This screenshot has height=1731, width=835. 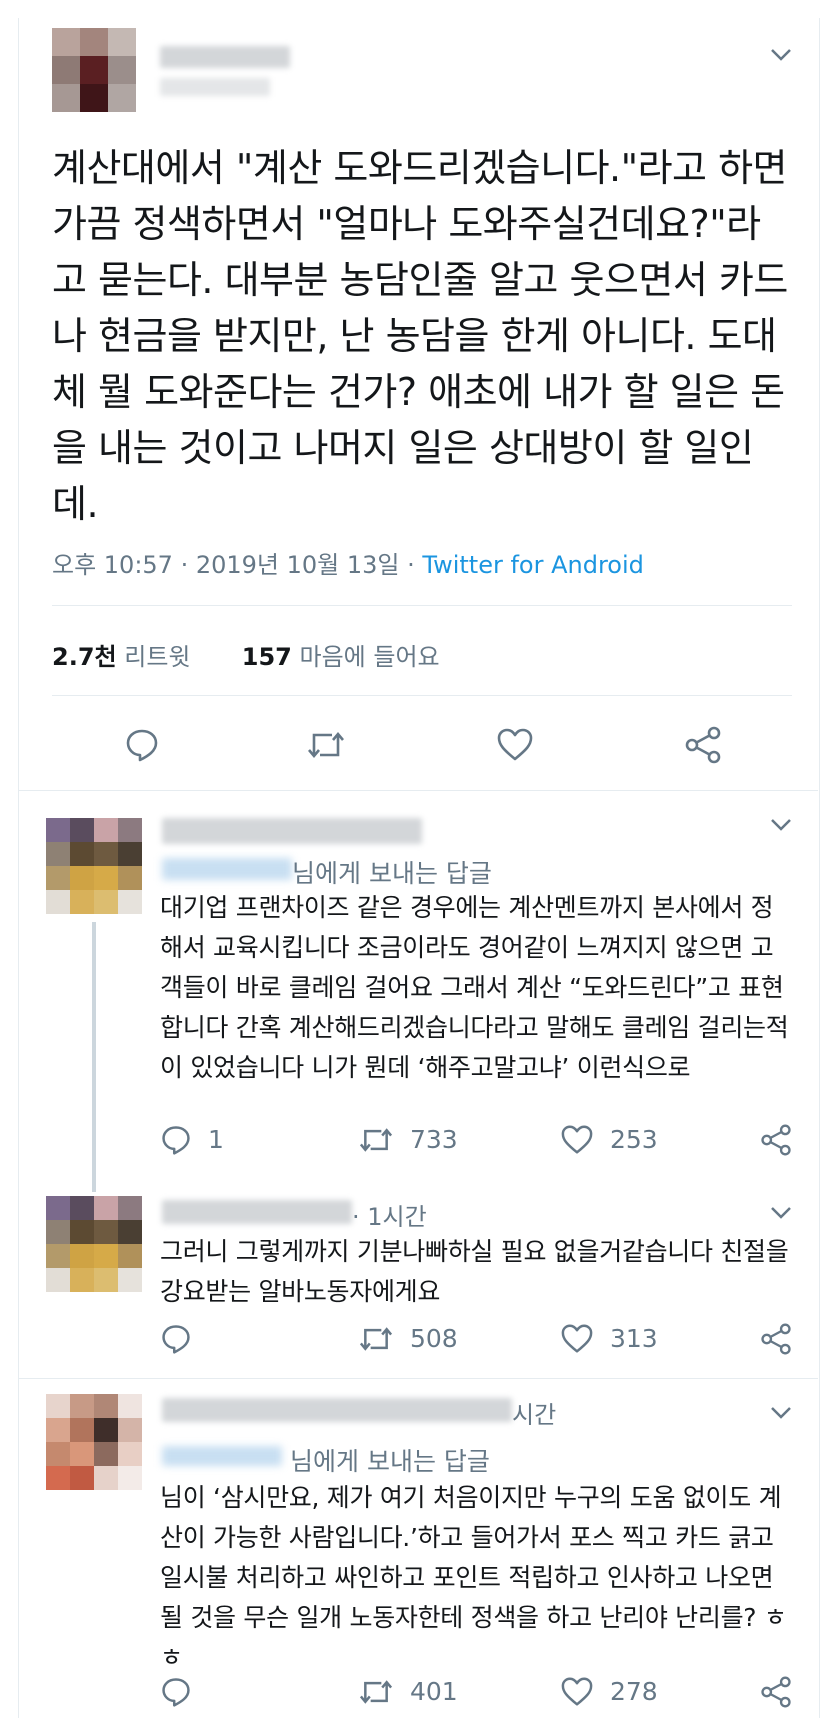 What do you see at coordinates (222, 1456) in the screenshot?
I see `reply-3-replying-to-handle` at bounding box center [222, 1456].